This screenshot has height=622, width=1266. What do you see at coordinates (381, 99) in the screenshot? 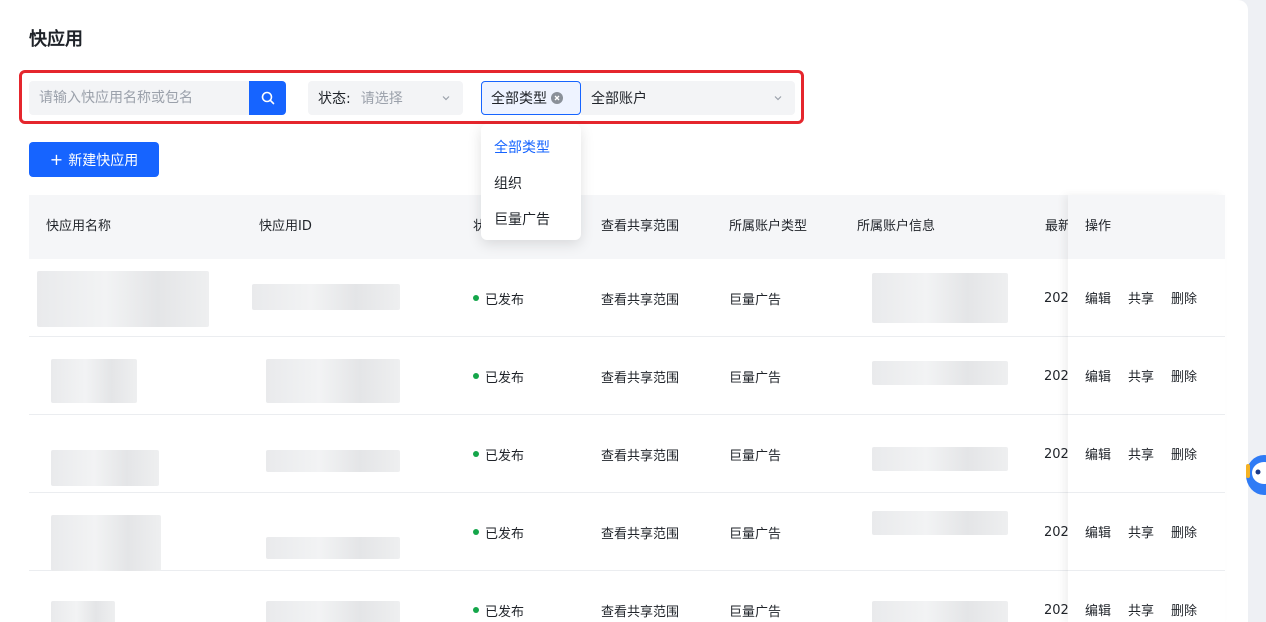
I see `status-placeholder: 请选择` at bounding box center [381, 99].